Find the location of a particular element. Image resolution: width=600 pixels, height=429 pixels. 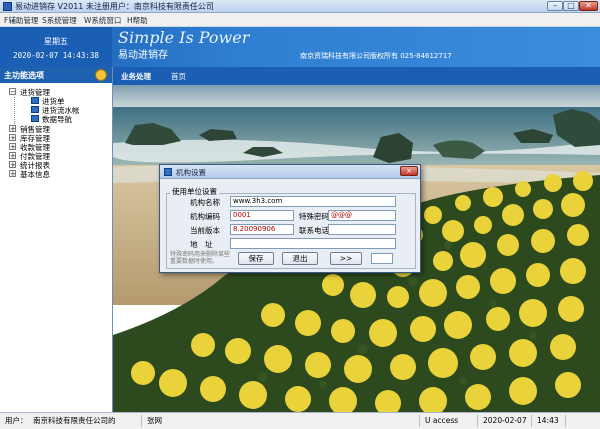

app-title: 易动进销存 is located at coordinates (143, 55).